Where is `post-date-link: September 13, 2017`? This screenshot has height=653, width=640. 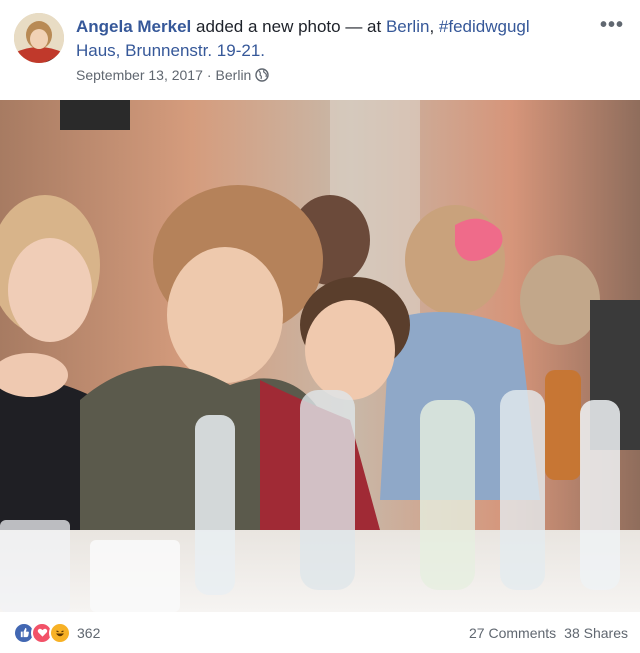 post-date-link: September 13, 2017 is located at coordinates (139, 75).